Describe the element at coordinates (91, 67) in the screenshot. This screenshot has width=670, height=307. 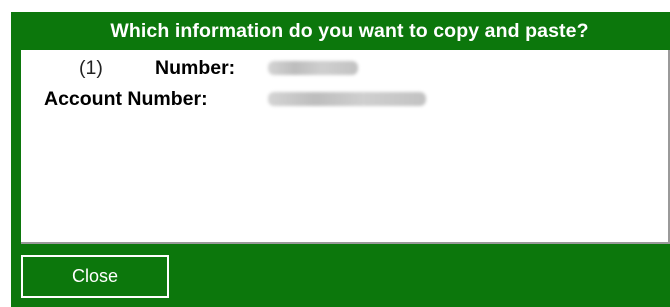
I see `entry-index: (1)` at that location.